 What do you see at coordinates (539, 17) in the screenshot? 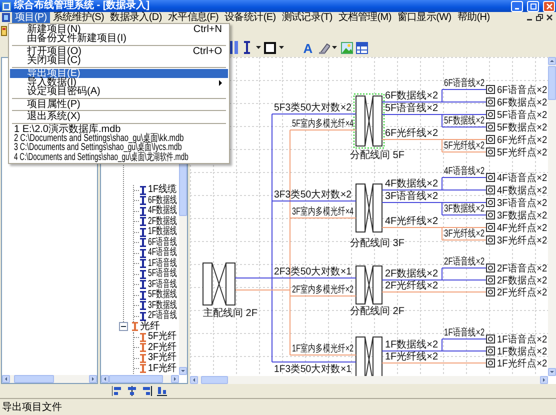
I see `restore-icon` at bounding box center [539, 17].